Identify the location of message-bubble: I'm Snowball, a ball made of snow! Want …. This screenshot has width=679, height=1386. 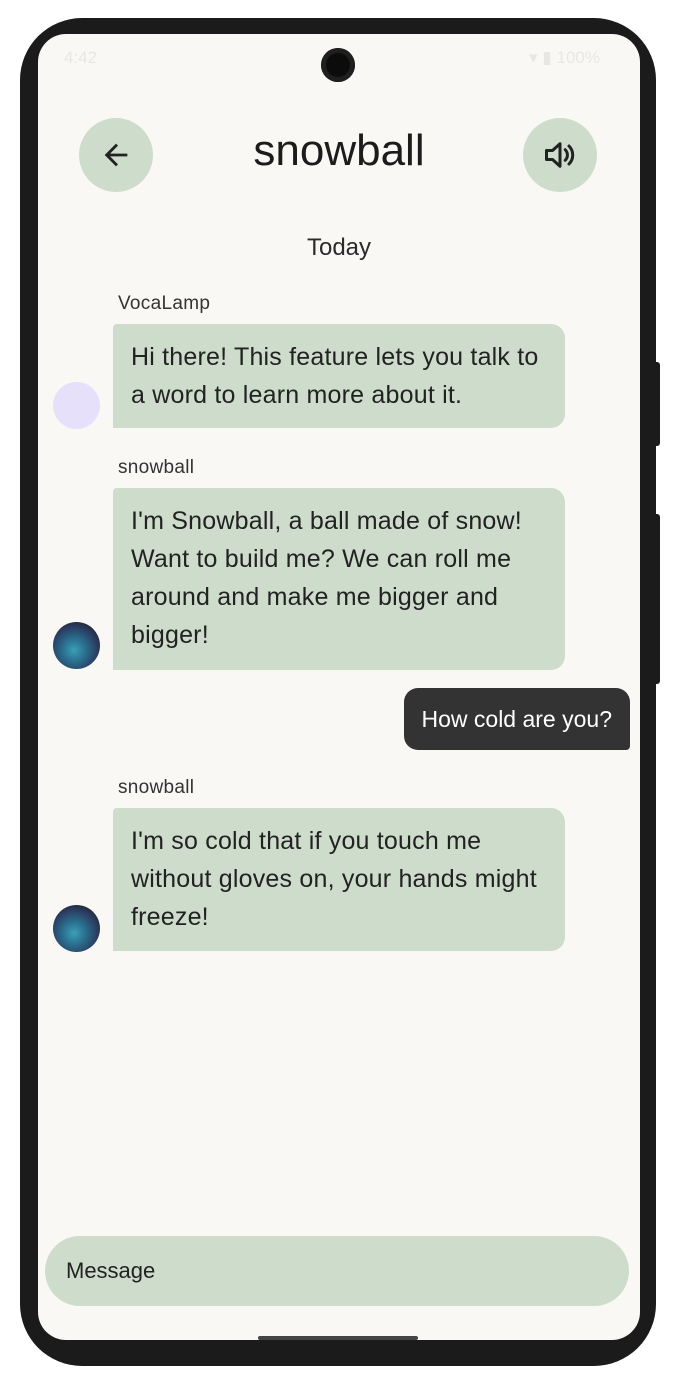
(339, 579).